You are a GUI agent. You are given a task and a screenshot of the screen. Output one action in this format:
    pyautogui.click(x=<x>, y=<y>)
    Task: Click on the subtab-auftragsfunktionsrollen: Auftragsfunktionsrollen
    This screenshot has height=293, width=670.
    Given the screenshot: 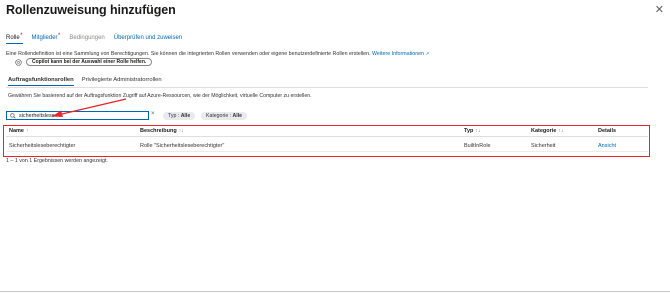 What is the action you would take?
    pyautogui.click(x=41, y=81)
    